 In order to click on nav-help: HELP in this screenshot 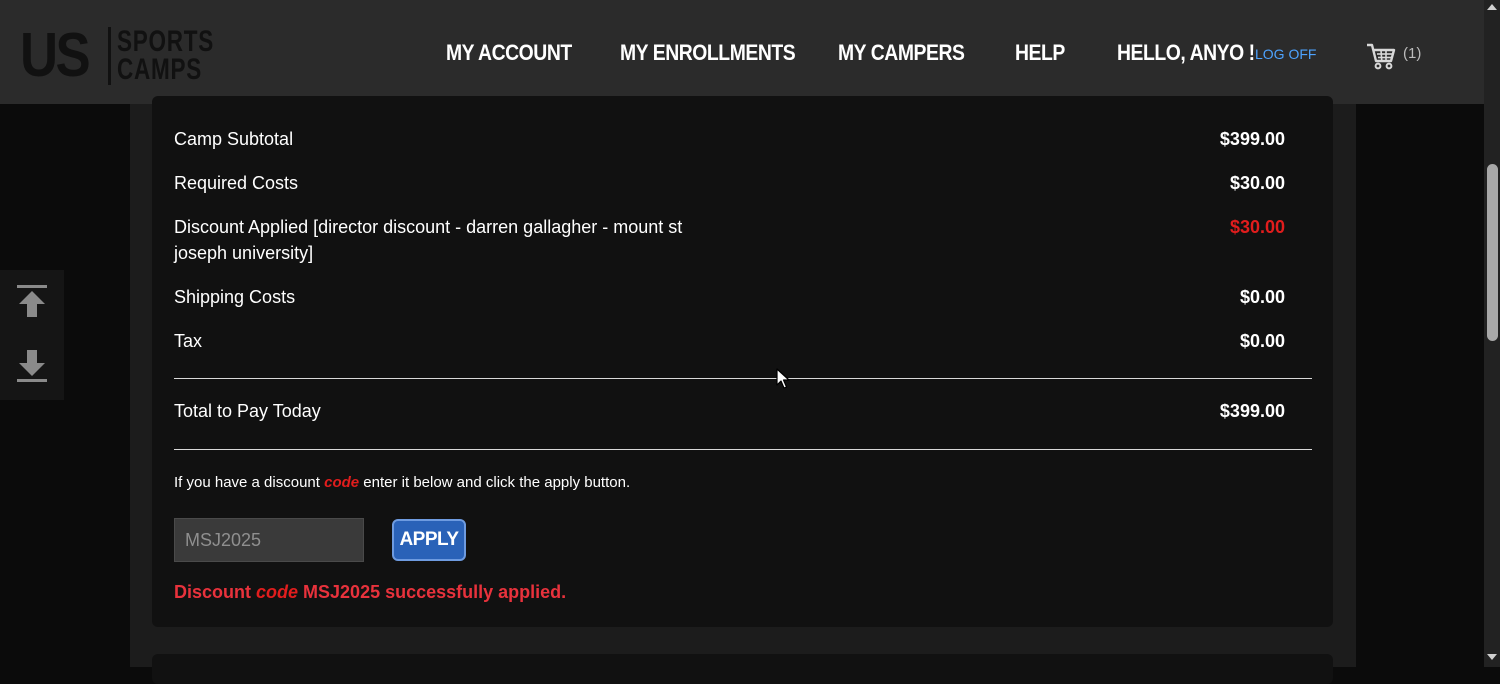, I will do `click(1040, 53)`.